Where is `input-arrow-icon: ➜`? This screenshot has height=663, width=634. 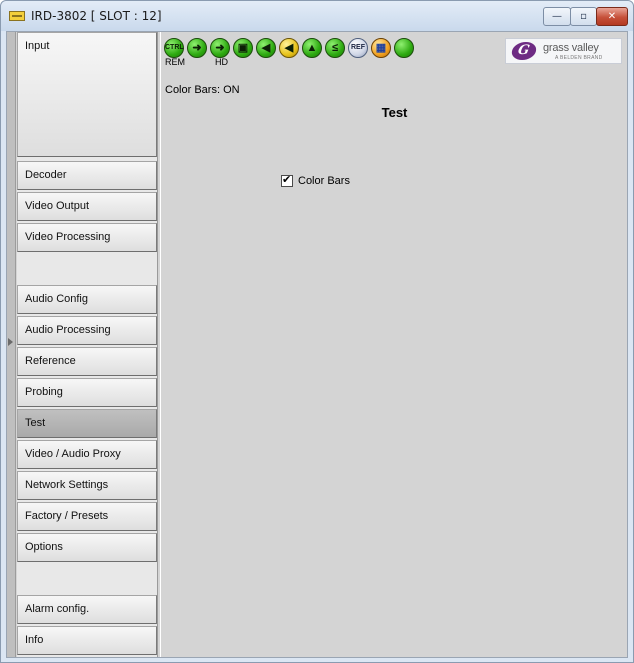
input-arrow-icon: ➜ is located at coordinates (197, 48).